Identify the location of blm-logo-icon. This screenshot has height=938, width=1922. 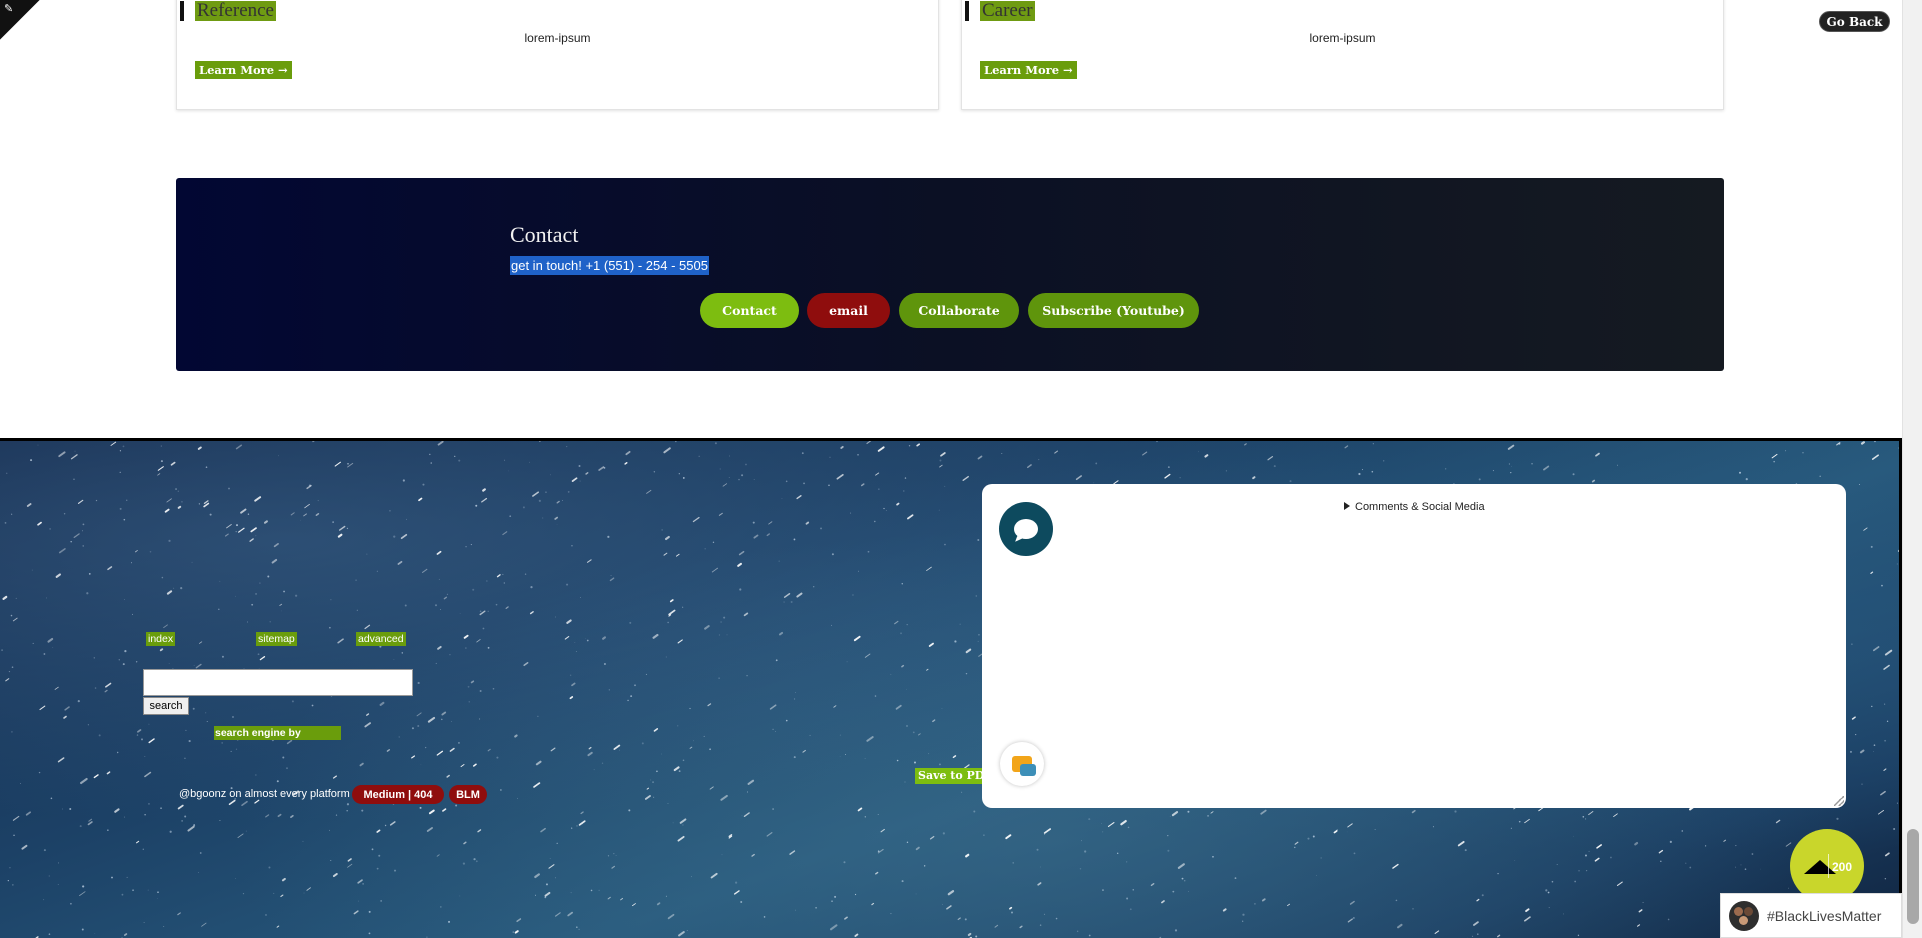
(1744, 915).